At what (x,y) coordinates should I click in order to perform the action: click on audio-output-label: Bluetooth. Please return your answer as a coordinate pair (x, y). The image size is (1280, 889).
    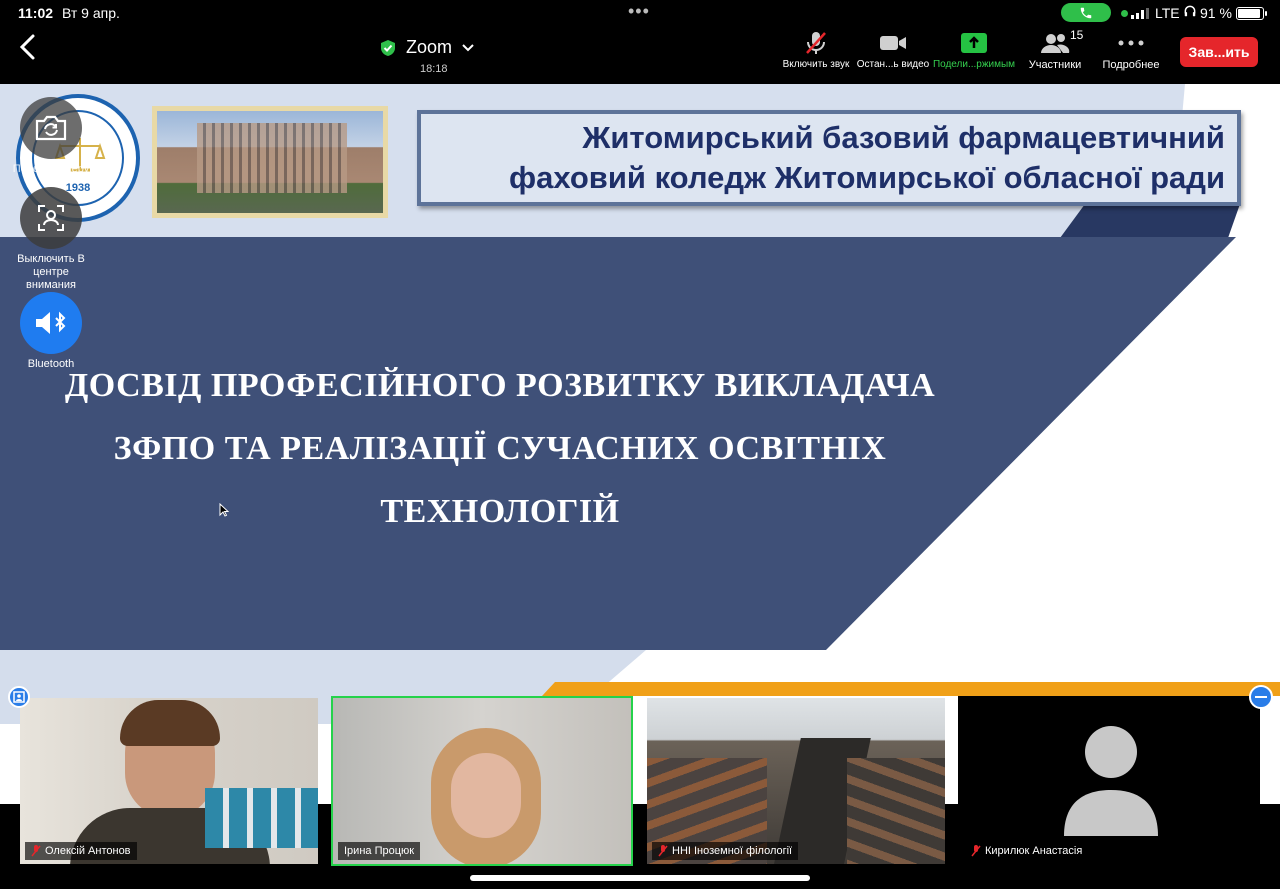
    Looking at the image, I should click on (51, 364).